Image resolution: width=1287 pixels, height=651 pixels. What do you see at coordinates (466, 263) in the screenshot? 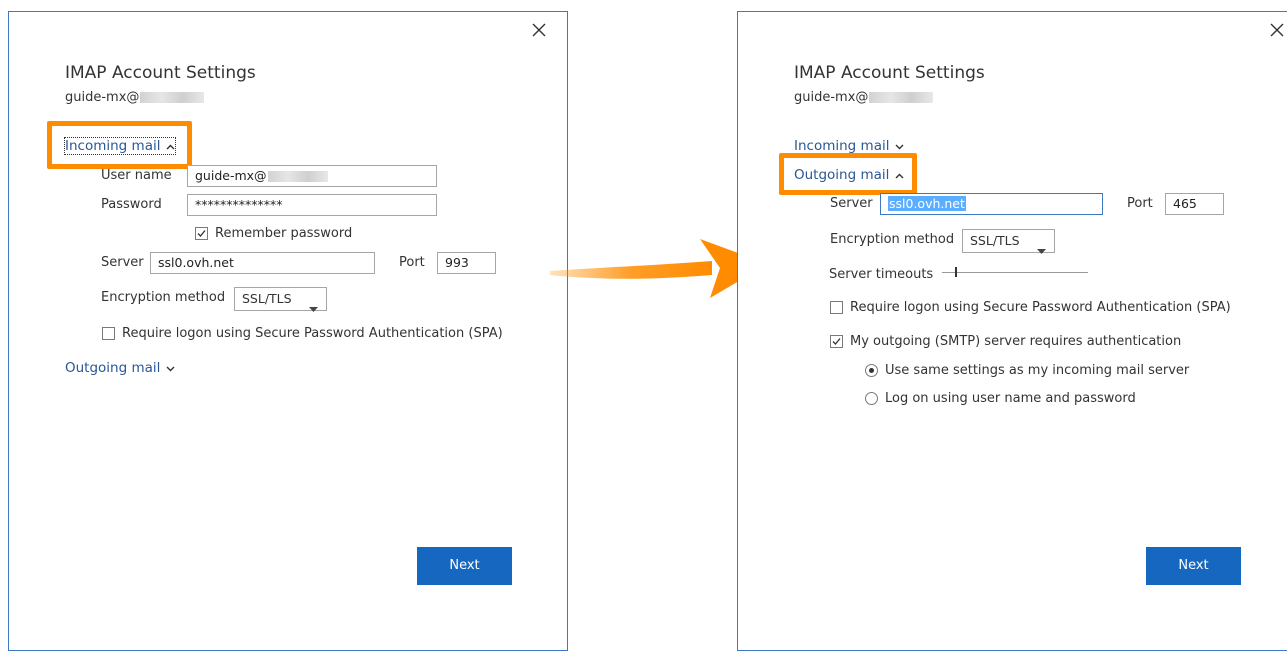
I see `port-input: 993` at bounding box center [466, 263].